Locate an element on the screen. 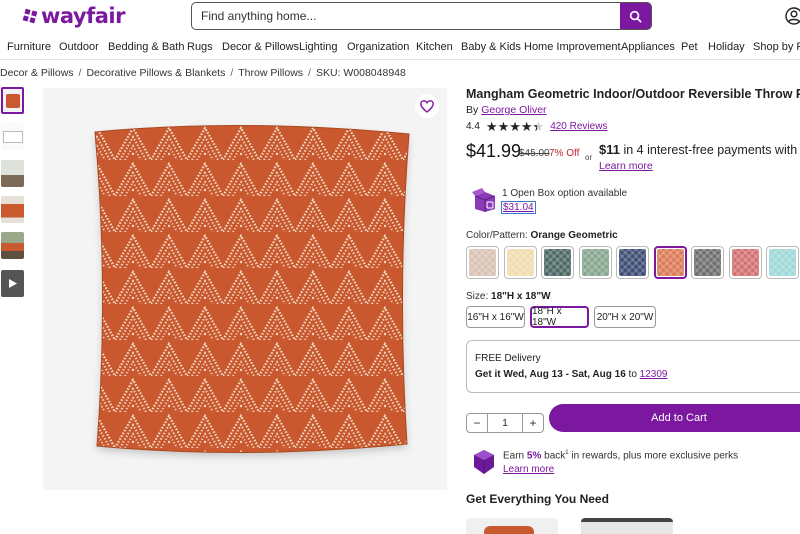 Image resolution: width=800 pixels, height=534 pixels. wayfair-logo: wayfair is located at coordinates (73, 16).